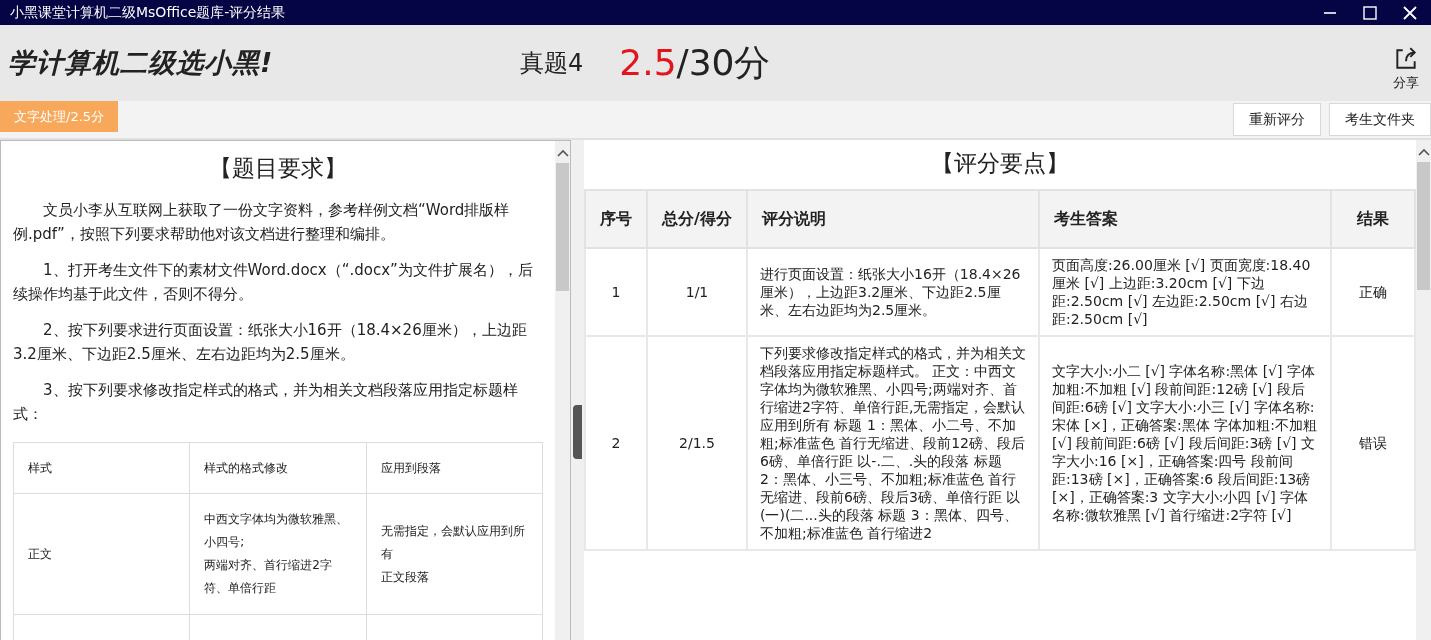  Describe the element at coordinates (268, 577) in the screenshot. I see `cell-text: 两端对齐、首行缩进2字符、单倍行距` at that location.